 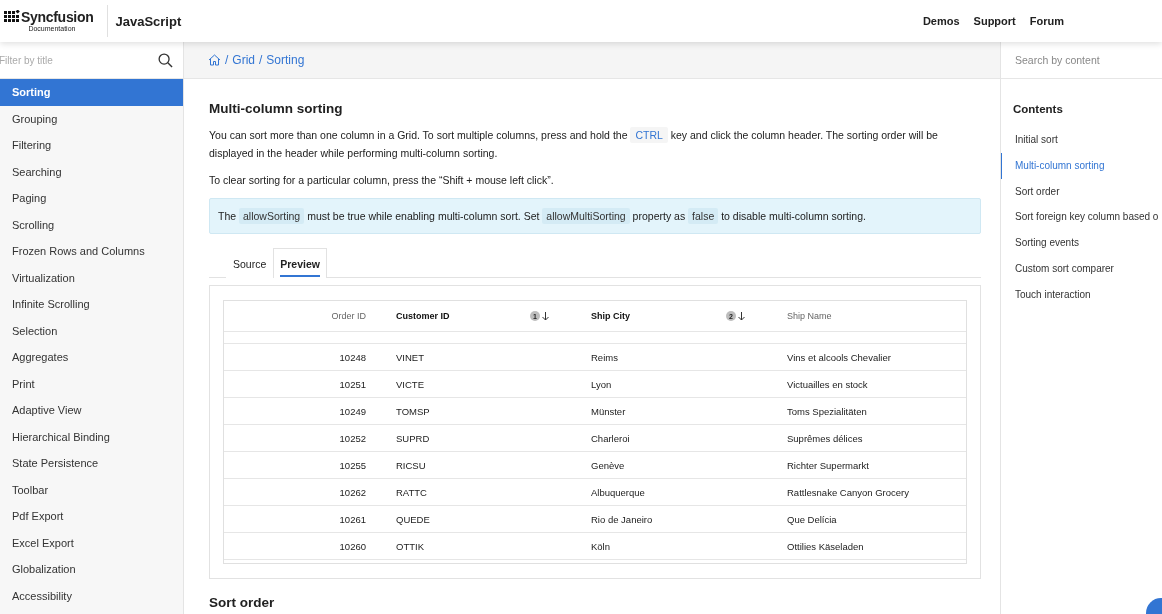 What do you see at coordinates (91, 277) in the screenshot?
I see `sidebar-item: Virtualization` at bounding box center [91, 277].